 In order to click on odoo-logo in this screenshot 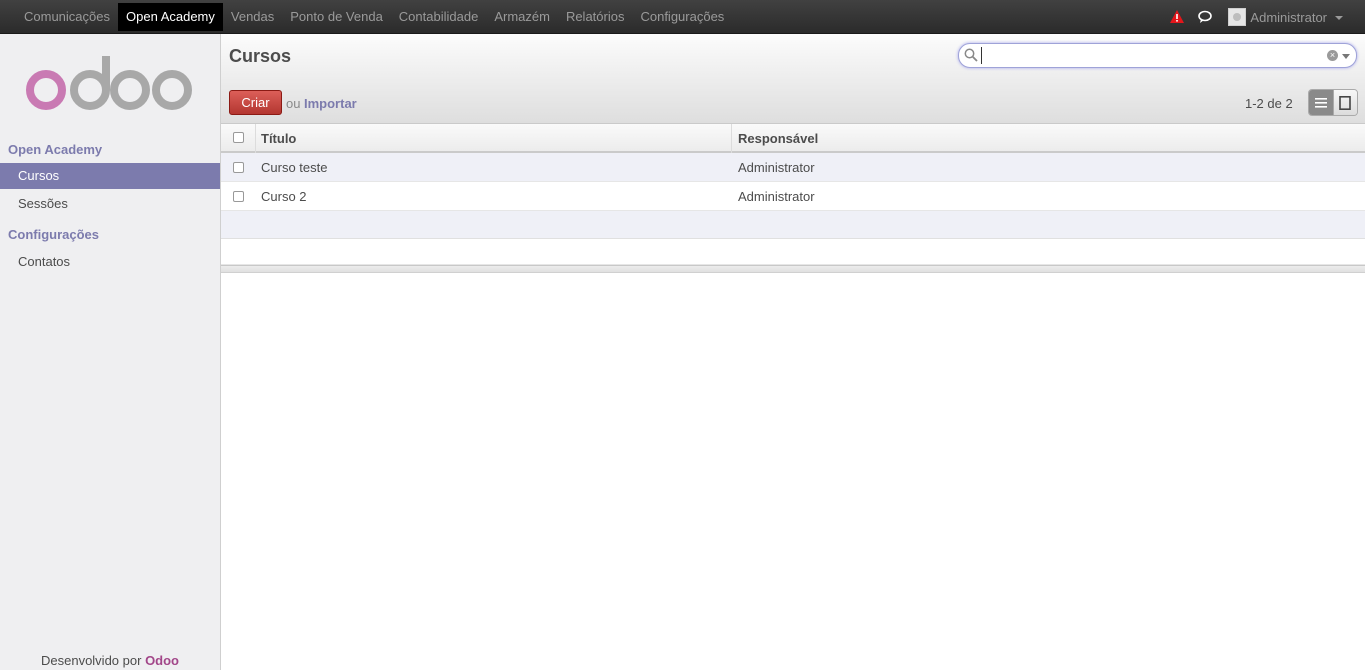, I will do `click(109, 85)`.